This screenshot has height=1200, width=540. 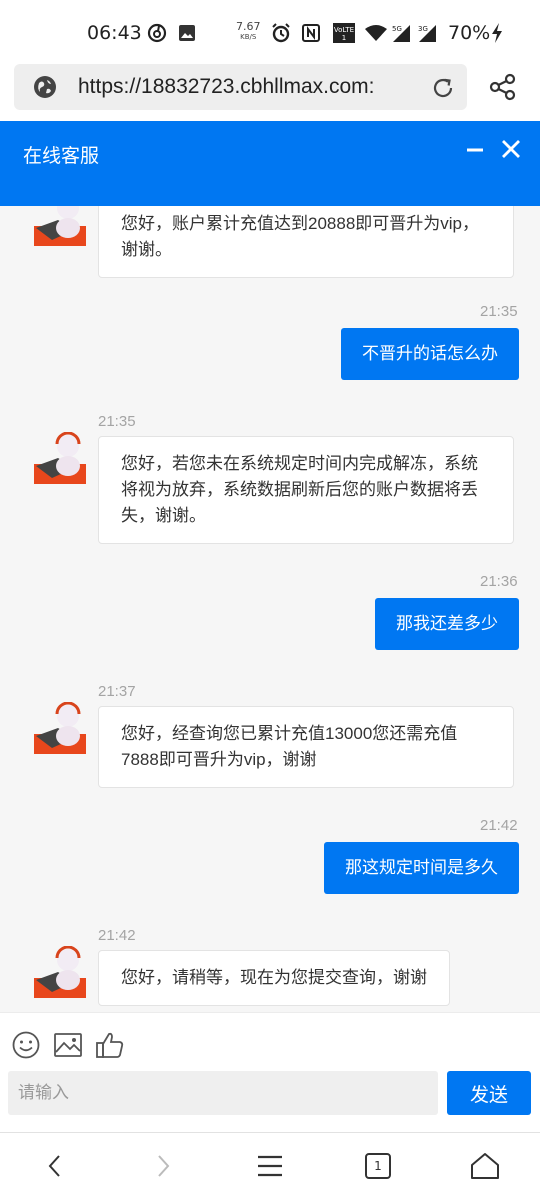 What do you see at coordinates (469, 33) in the screenshot?
I see `battery-level: 70%` at bounding box center [469, 33].